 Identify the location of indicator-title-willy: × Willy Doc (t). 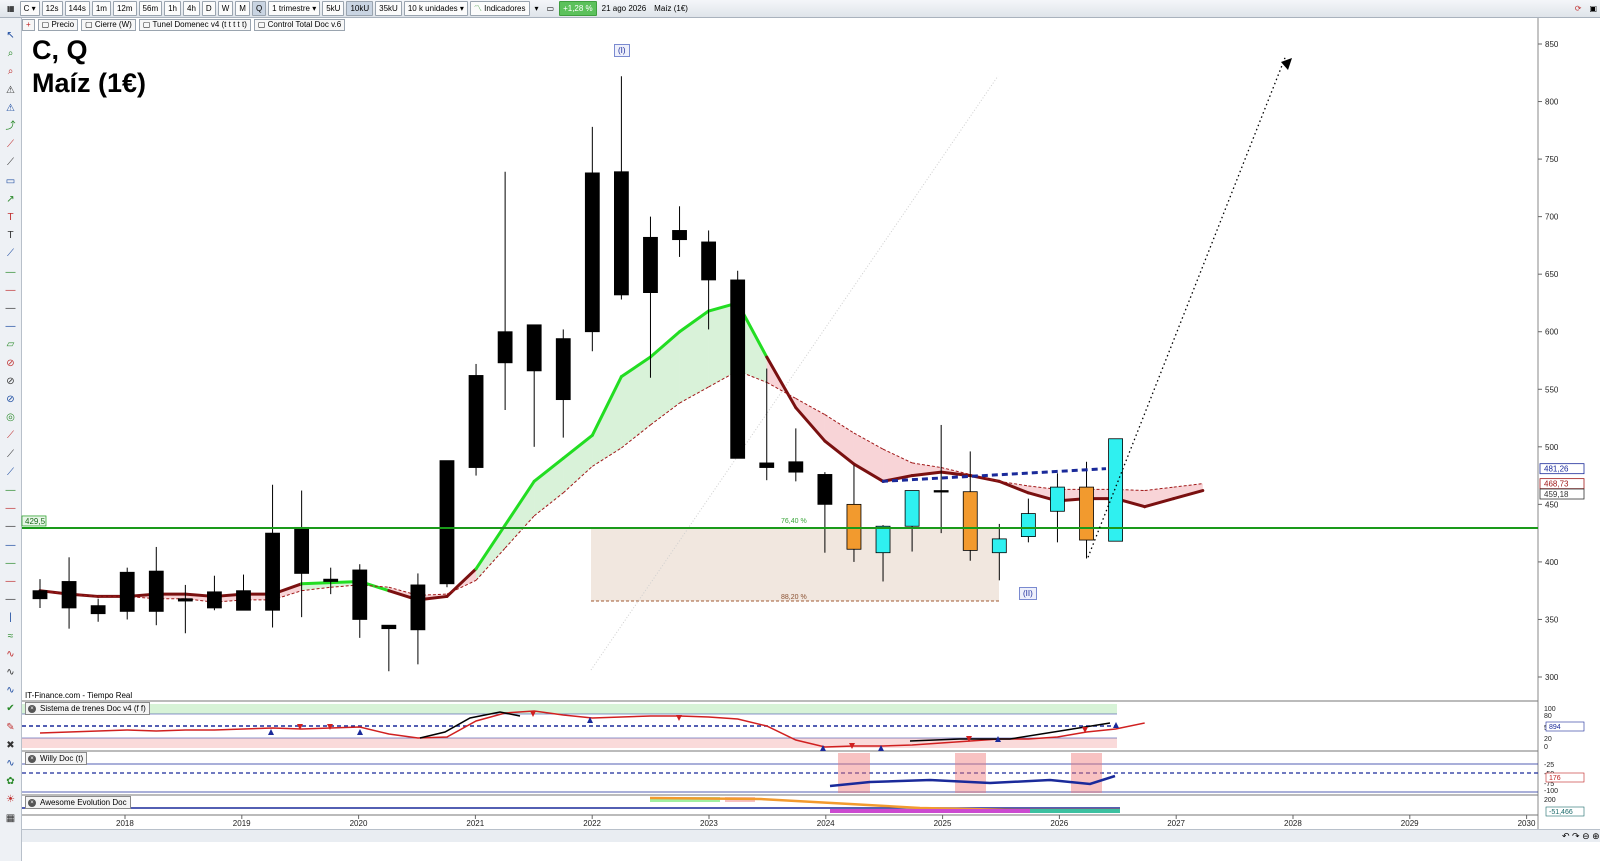
(56, 758).